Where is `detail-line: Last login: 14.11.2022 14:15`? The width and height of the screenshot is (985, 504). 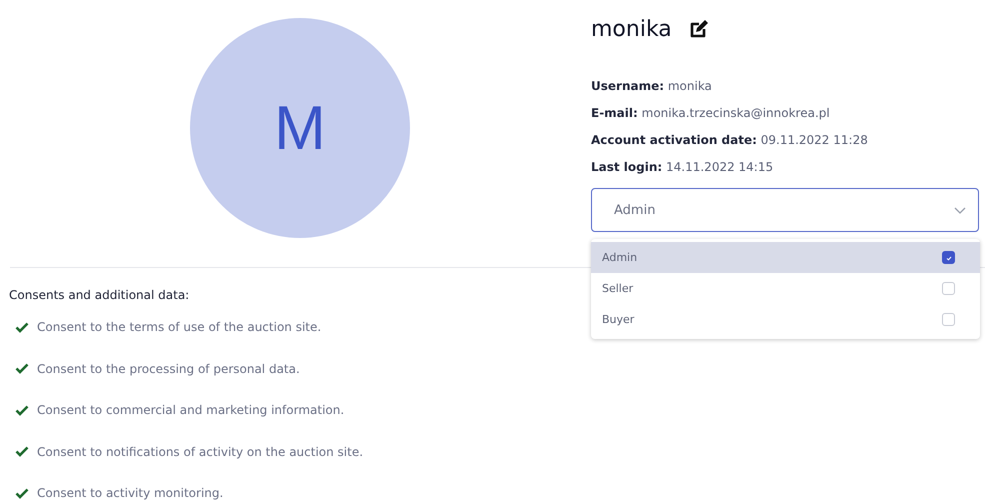
detail-line: Last login: 14.11.2022 14:15 is located at coordinates (682, 168).